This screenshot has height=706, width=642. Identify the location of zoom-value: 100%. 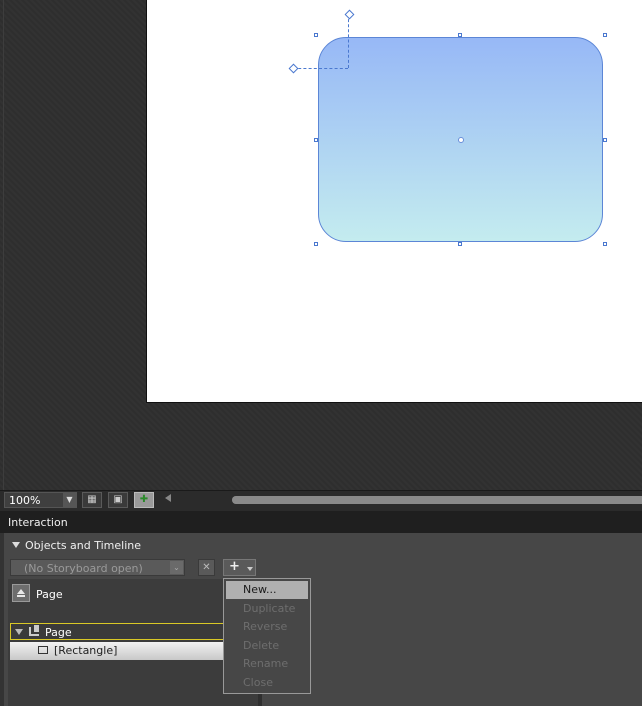
(25, 500).